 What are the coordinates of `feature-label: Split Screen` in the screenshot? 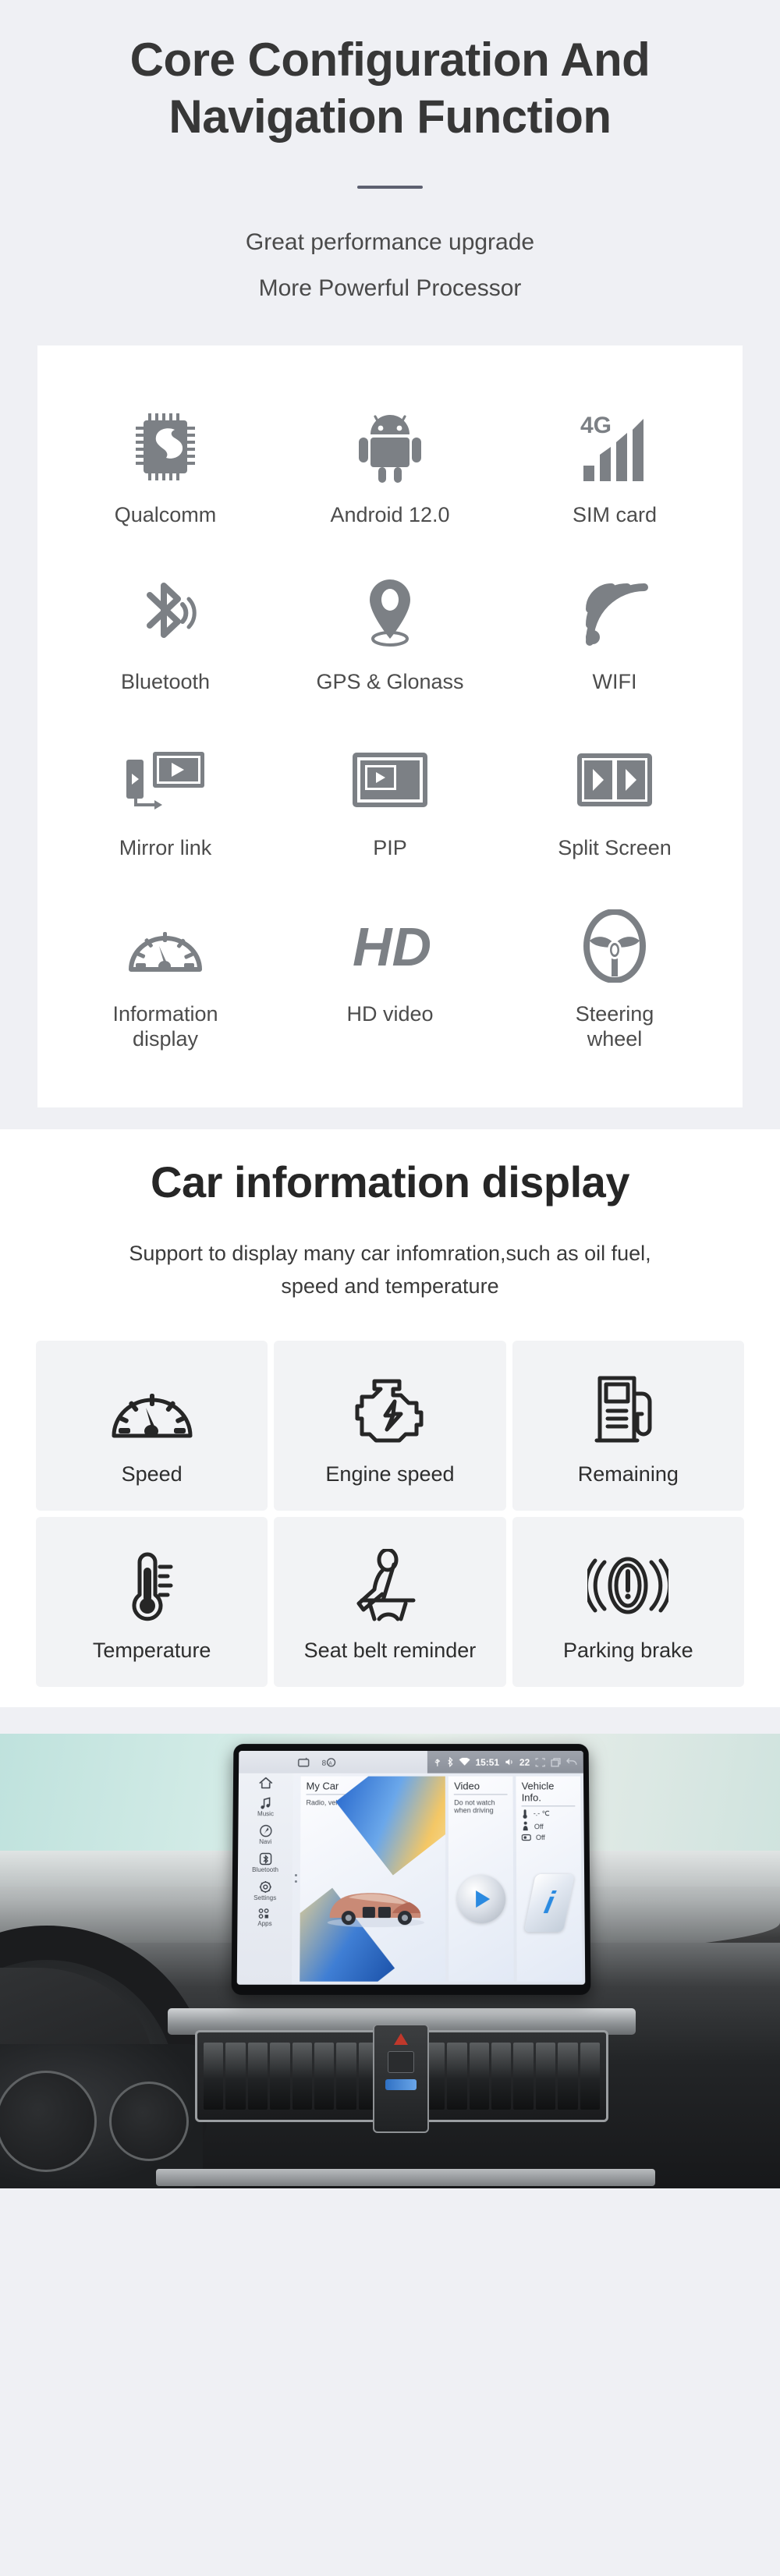 It's located at (615, 847).